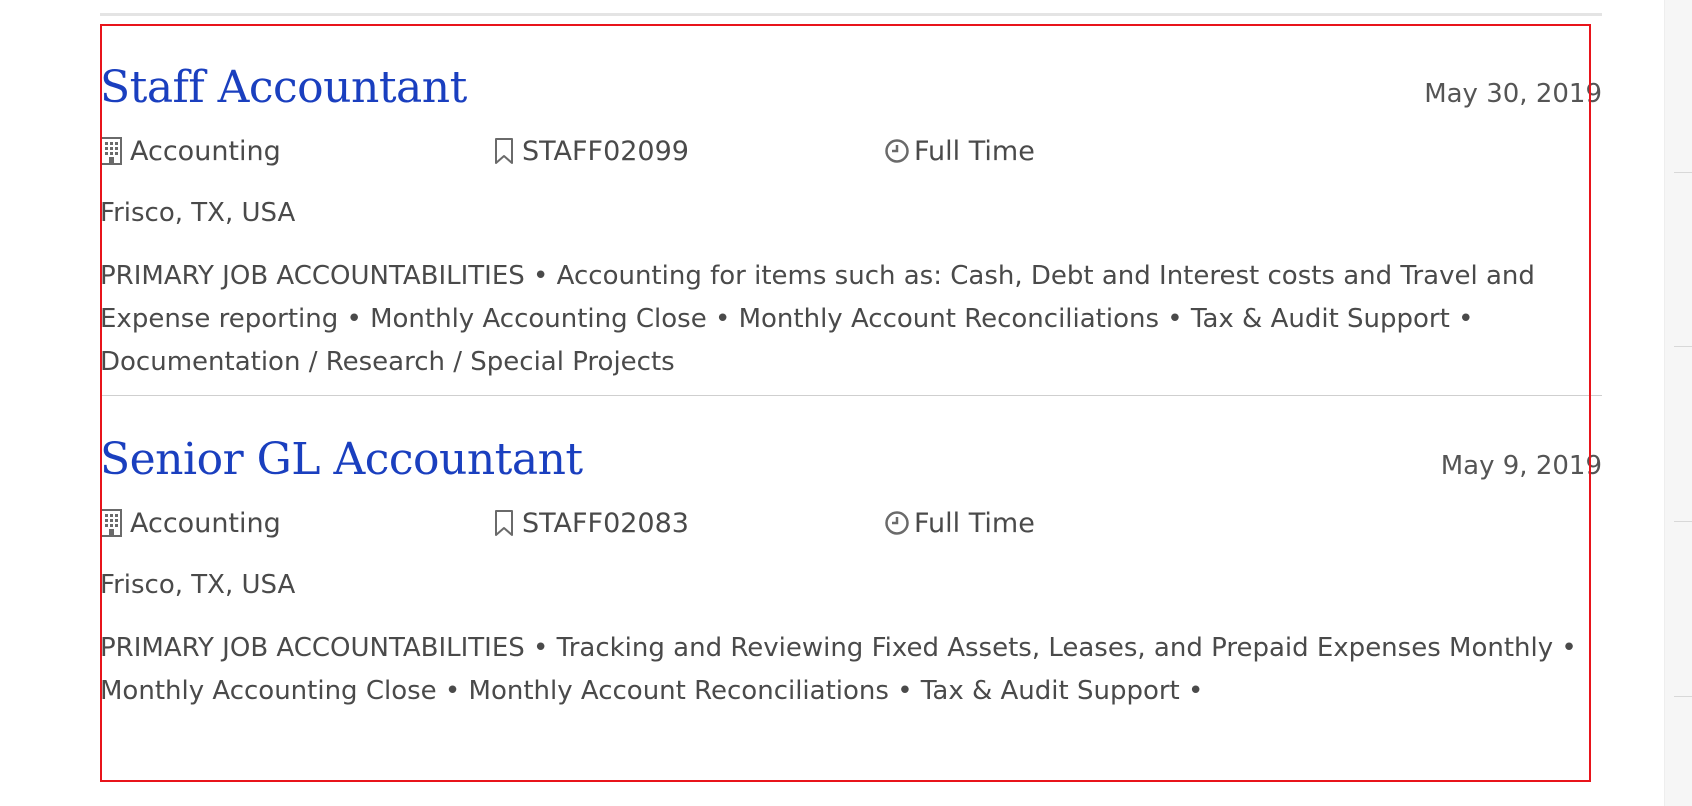  Describe the element at coordinates (1678, 403) in the screenshot. I see `scrollbar-rail` at that location.